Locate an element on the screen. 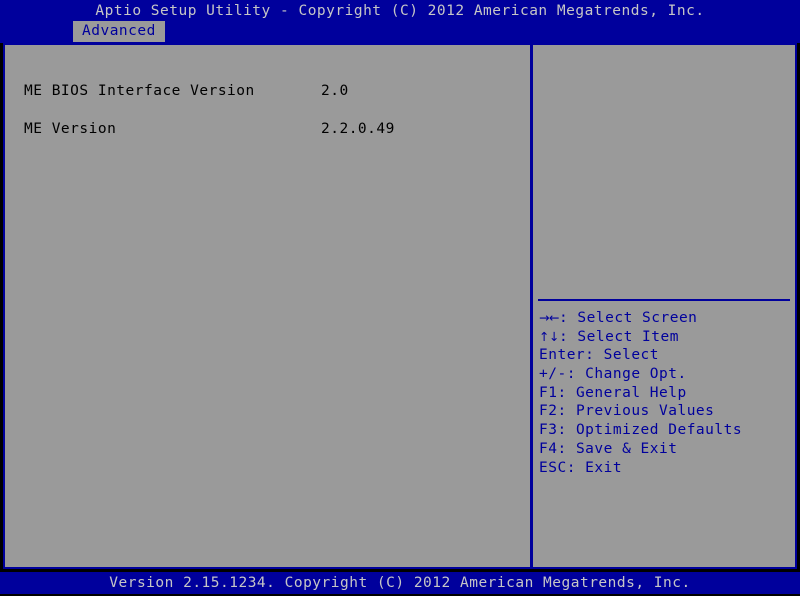 The width and height of the screenshot is (800, 596). help-key-save-and-exit: F4: Save & Exit is located at coordinates (665, 449).